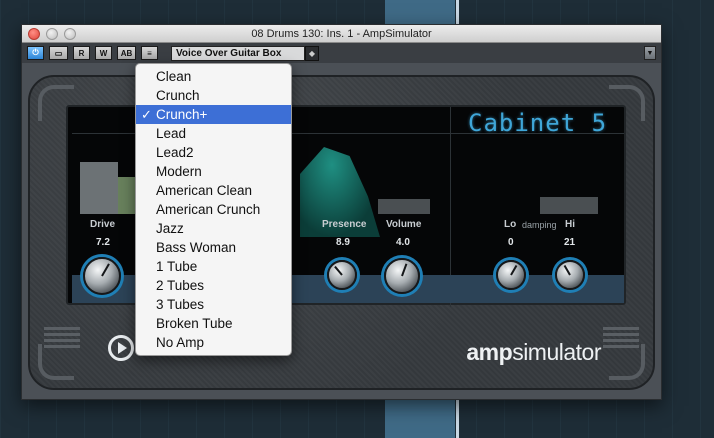 The image size is (714, 438). What do you see at coordinates (81, 53) in the screenshot?
I see `read-automation-button: R` at bounding box center [81, 53].